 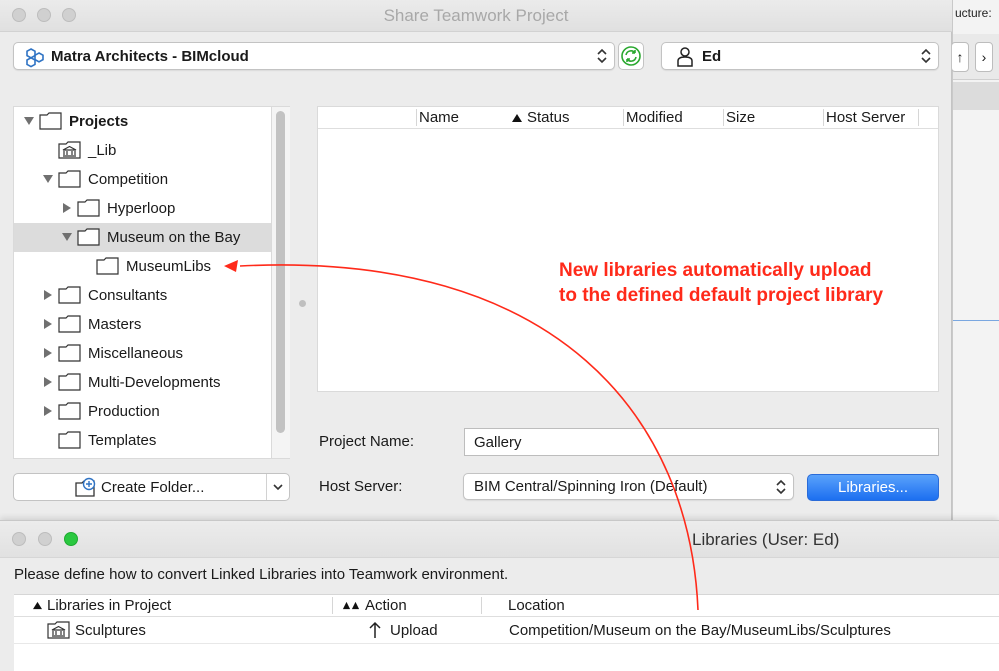 I want to click on background-divider, so click(x=976, y=320).